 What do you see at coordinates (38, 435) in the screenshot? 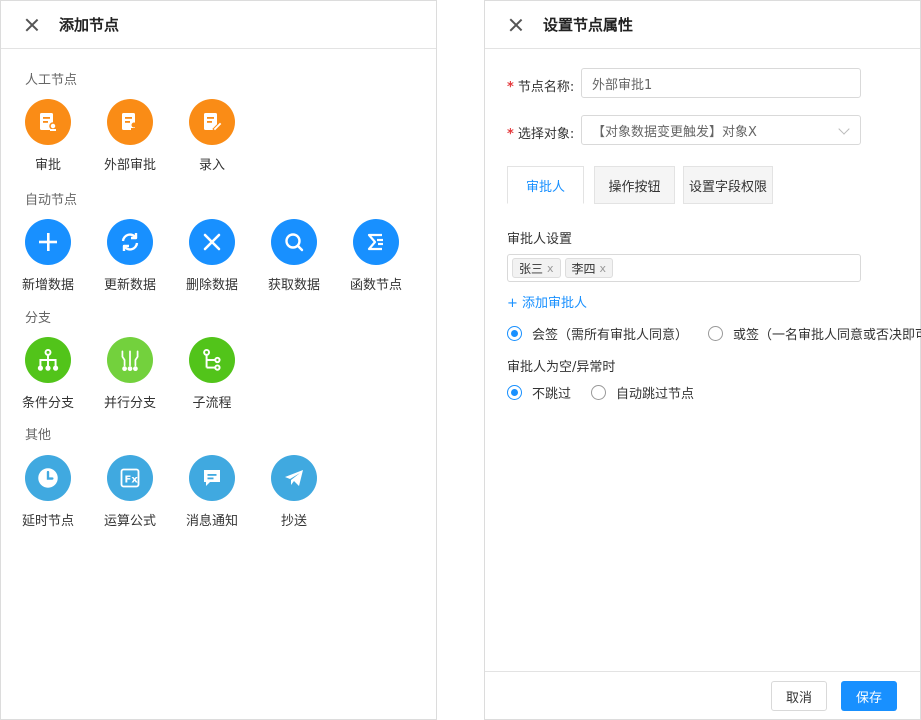
I see `section-other-label: 其他` at bounding box center [38, 435].